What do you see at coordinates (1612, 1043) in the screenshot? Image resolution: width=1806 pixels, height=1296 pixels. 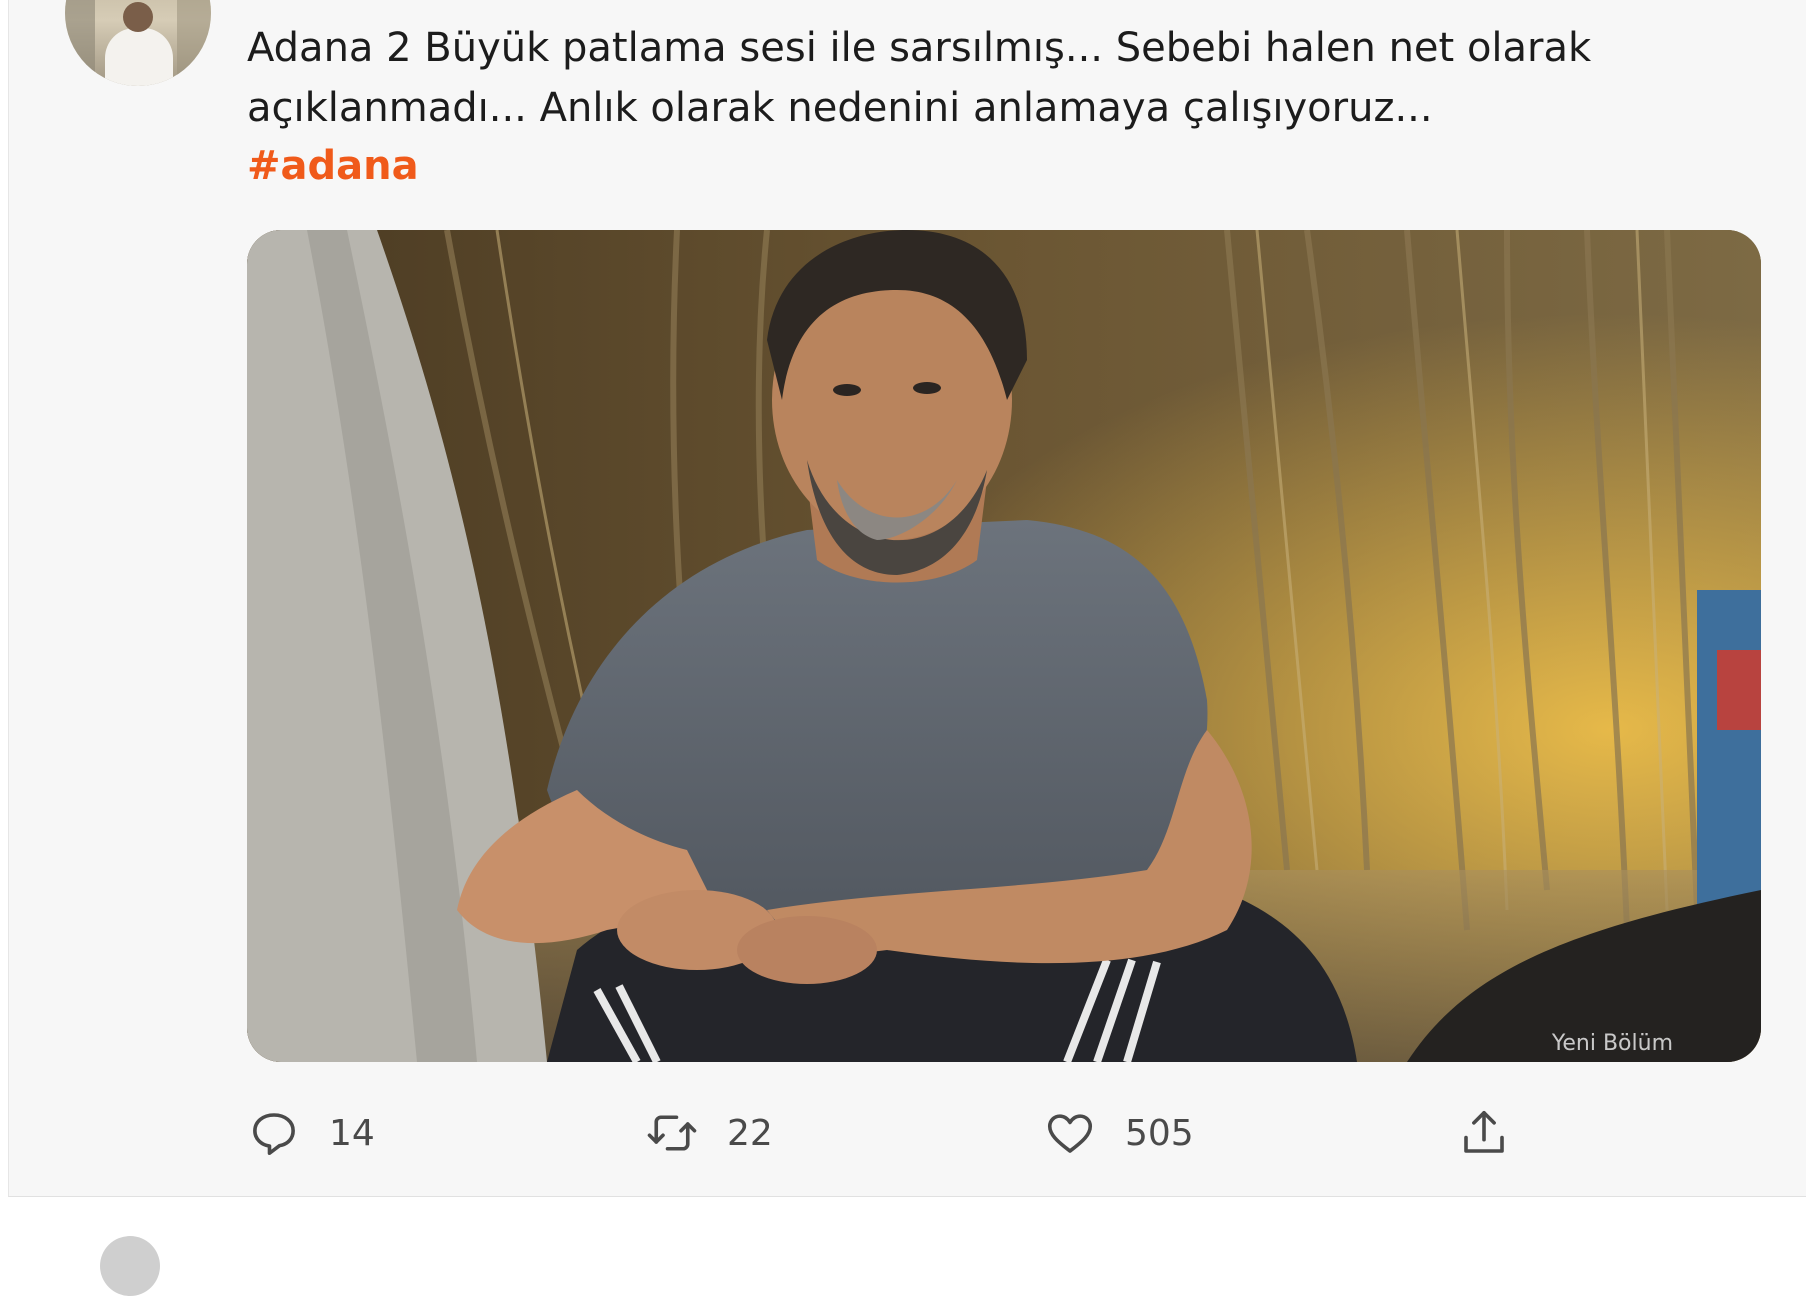 I see `media-caption: Yeni Bölüm` at bounding box center [1612, 1043].